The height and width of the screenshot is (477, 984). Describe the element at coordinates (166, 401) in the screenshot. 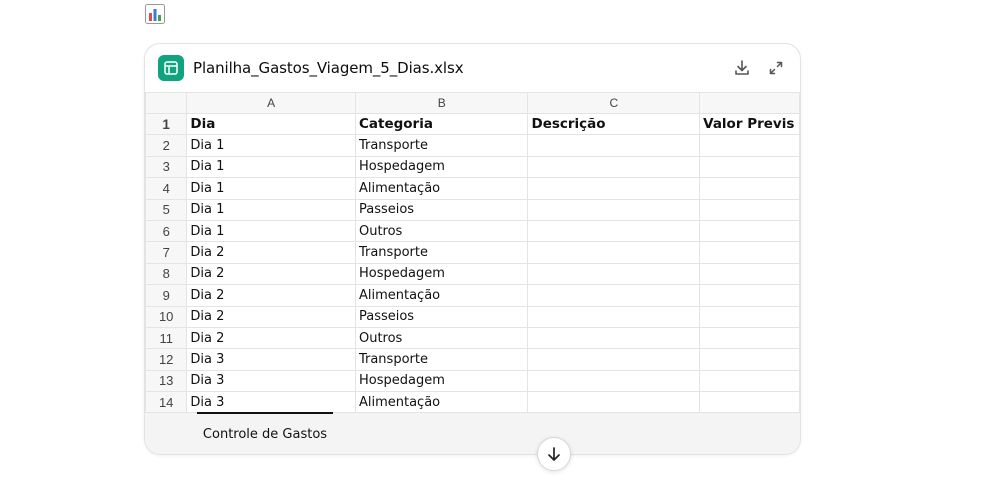

I see `row-number: 14` at that location.